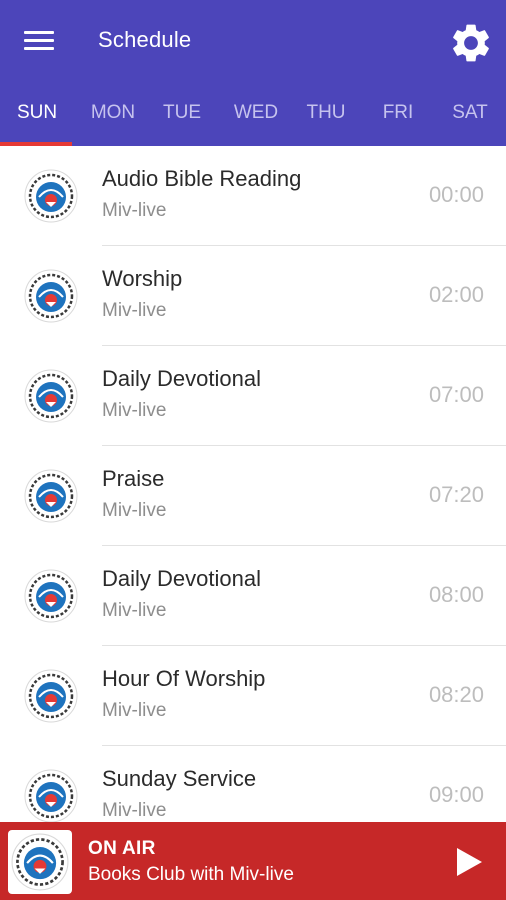 The image size is (506, 900). What do you see at coordinates (456, 794) in the screenshot?
I see `program-time: 09:00` at bounding box center [456, 794].